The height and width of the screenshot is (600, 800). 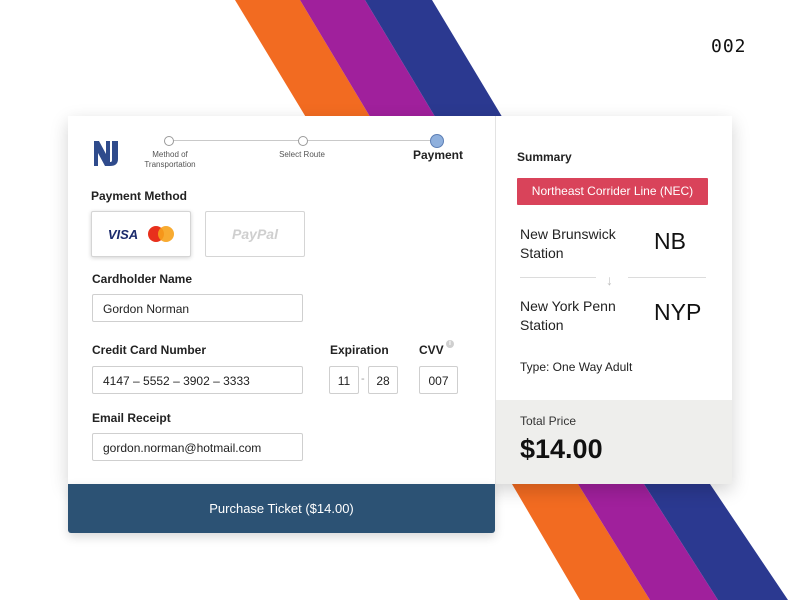 What do you see at coordinates (544, 157) in the screenshot?
I see `summary-title: Summary` at bounding box center [544, 157].